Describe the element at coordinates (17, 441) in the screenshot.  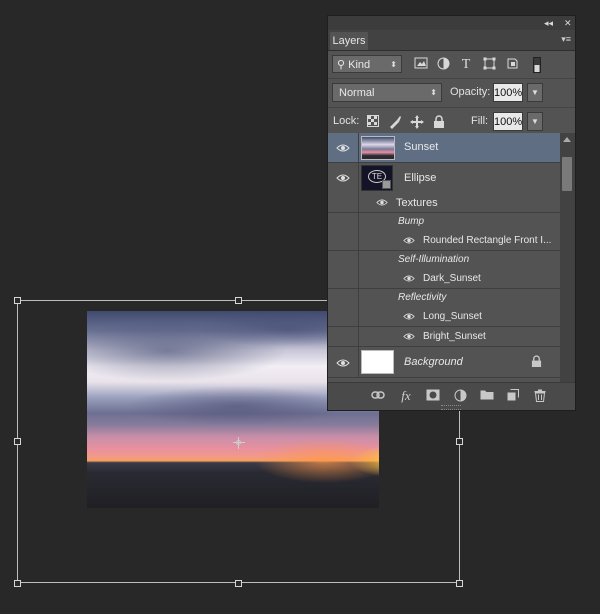
I see `transform-handle-middle-left` at that location.